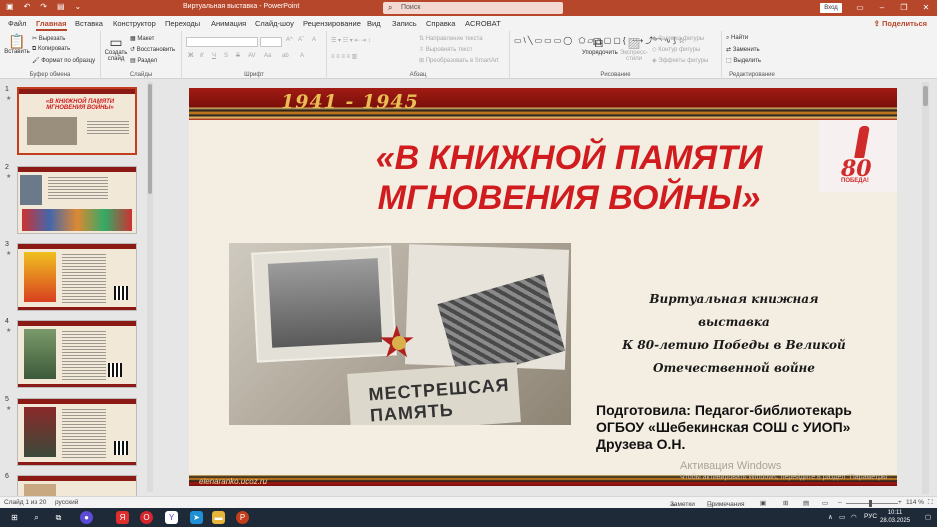 The width and height of the screenshot is (937, 527). What do you see at coordinates (61, 6) in the screenshot?
I see `present-icon: ▤` at bounding box center [61, 6].